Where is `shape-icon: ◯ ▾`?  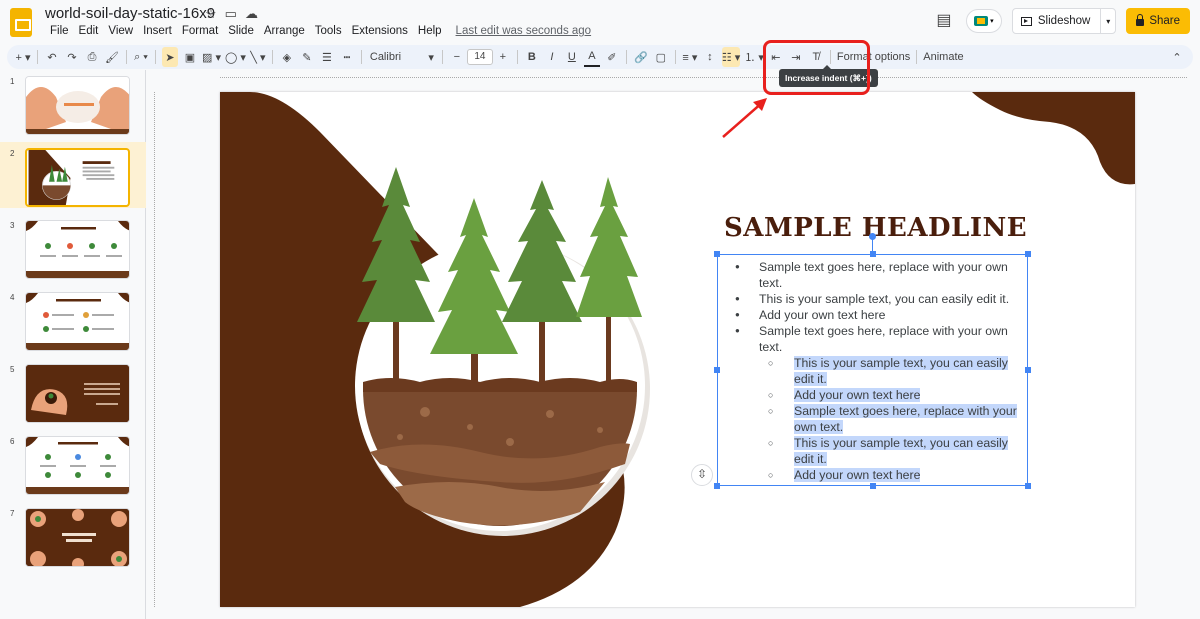
shape-icon: ◯ ▾ is located at coordinates (235, 57).